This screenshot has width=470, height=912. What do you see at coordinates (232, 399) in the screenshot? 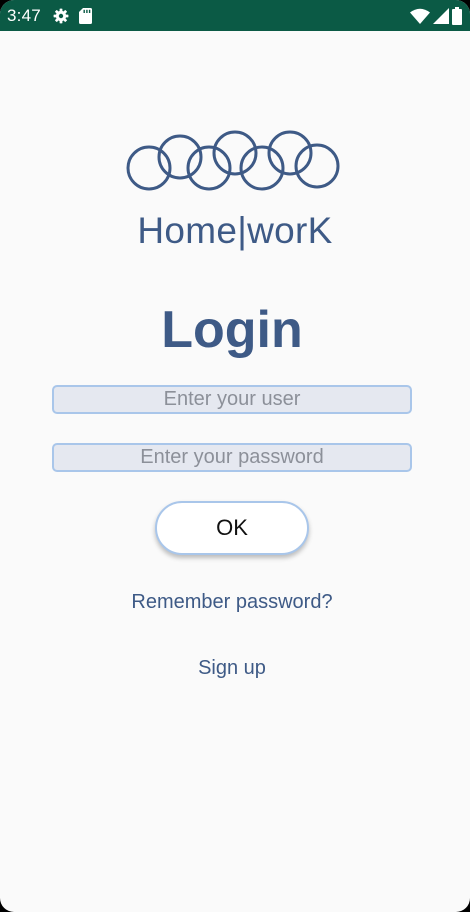
I see `user-input` at bounding box center [232, 399].